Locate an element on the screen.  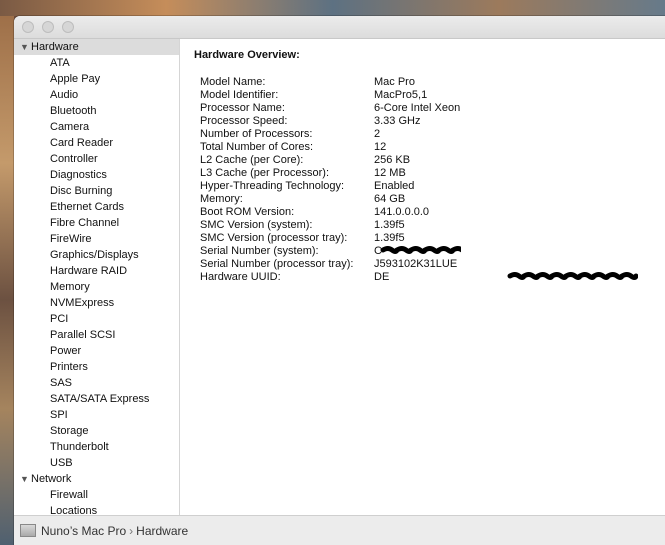
overview-title: Hardware Overview: is located at coordinates (247, 55).